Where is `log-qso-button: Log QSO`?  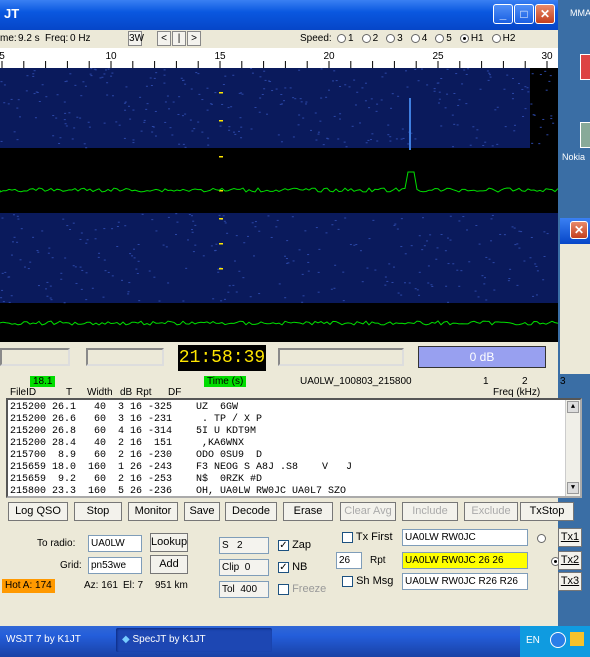 log-qso-button: Log QSO is located at coordinates (38, 511).